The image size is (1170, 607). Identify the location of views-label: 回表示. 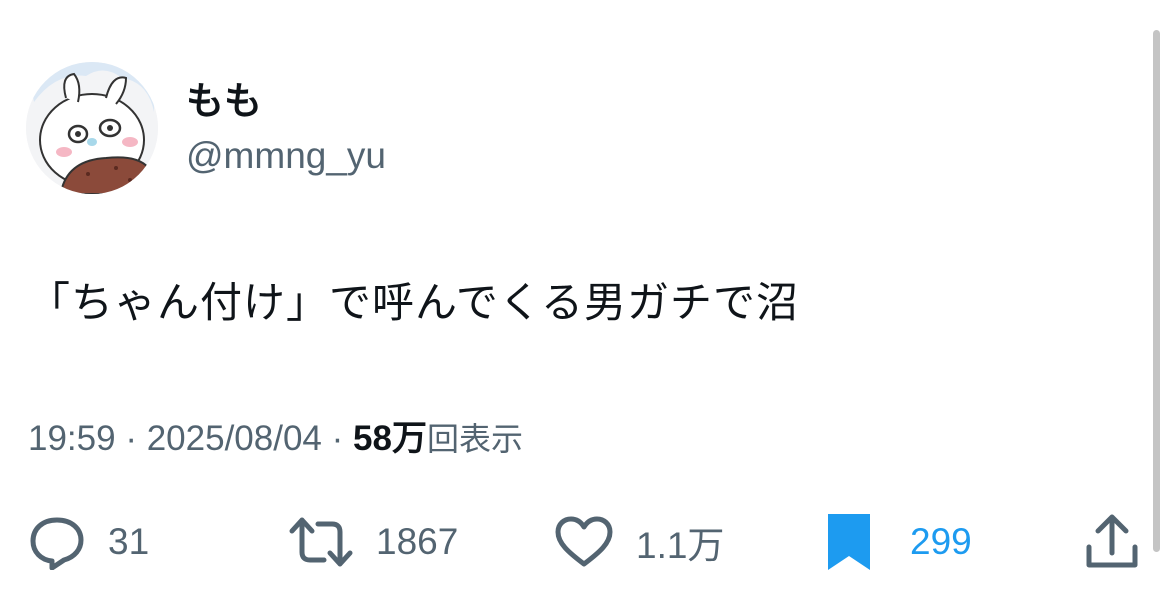
(475, 439).